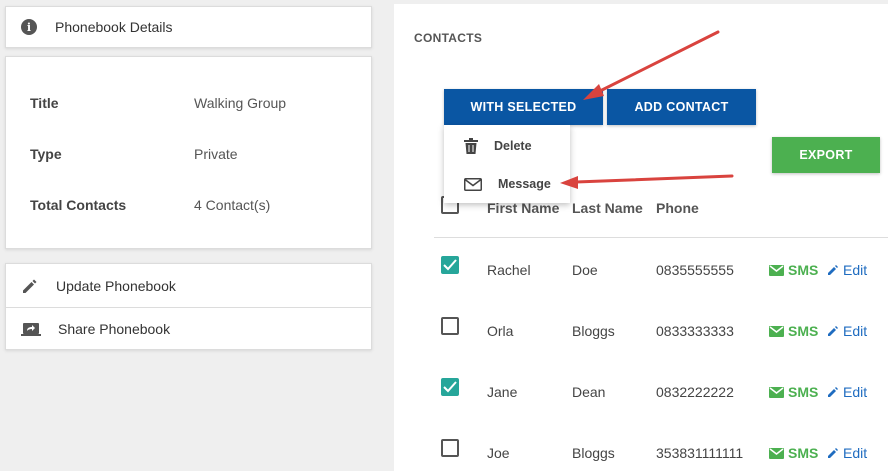 The image size is (888, 471). What do you see at coordinates (114, 329) in the screenshot?
I see `share-phonebook-label: Share Phonebook` at bounding box center [114, 329].